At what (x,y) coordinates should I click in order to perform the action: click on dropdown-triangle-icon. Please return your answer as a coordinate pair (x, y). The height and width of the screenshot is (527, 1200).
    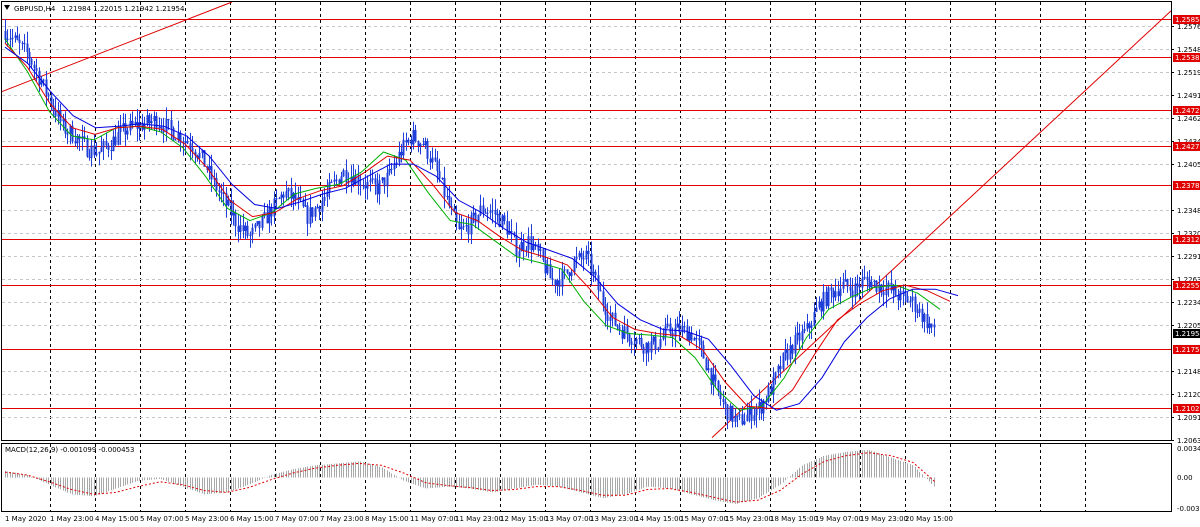
    Looking at the image, I should click on (7, 7).